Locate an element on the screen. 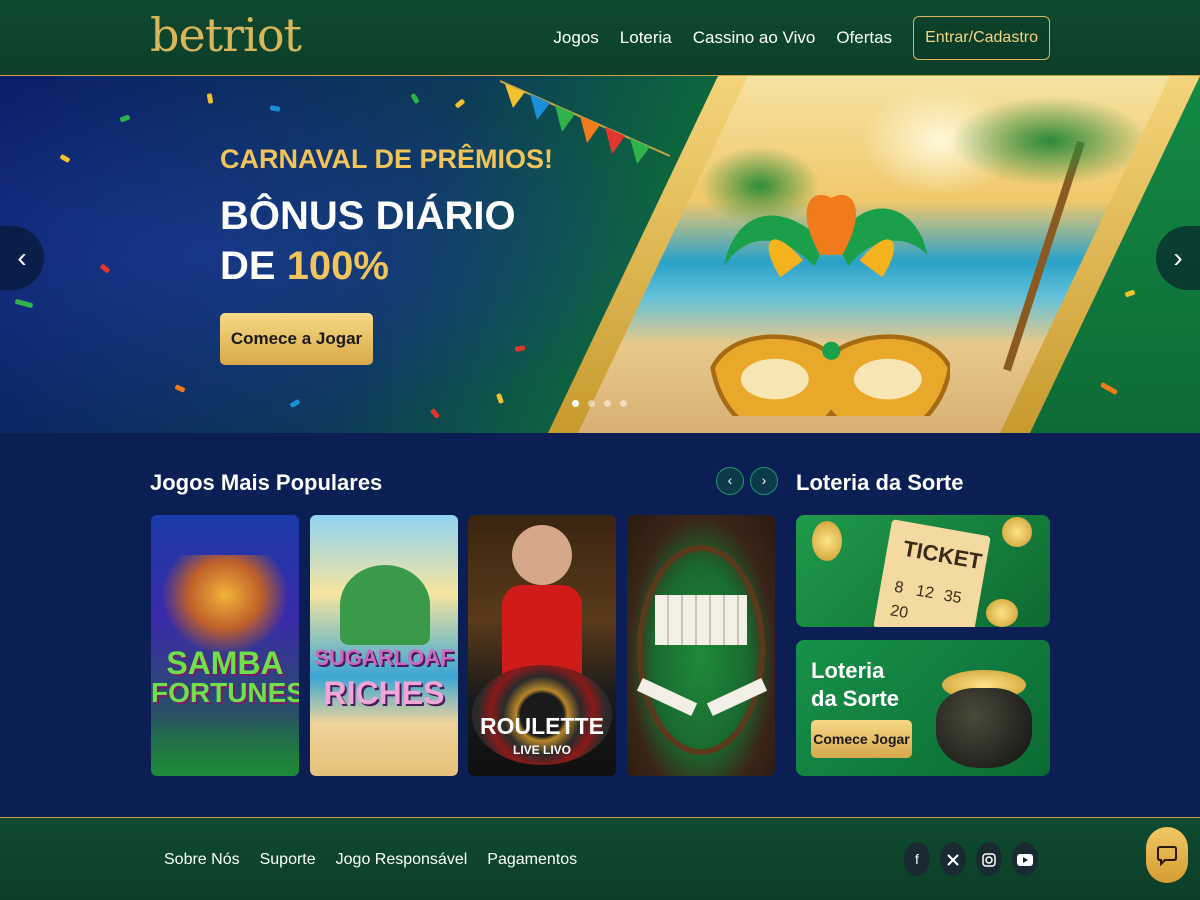 The height and width of the screenshot is (900, 1200). game-card-roulette: ROULETTE LIVE LIVO is located at coordinates (542, 645).